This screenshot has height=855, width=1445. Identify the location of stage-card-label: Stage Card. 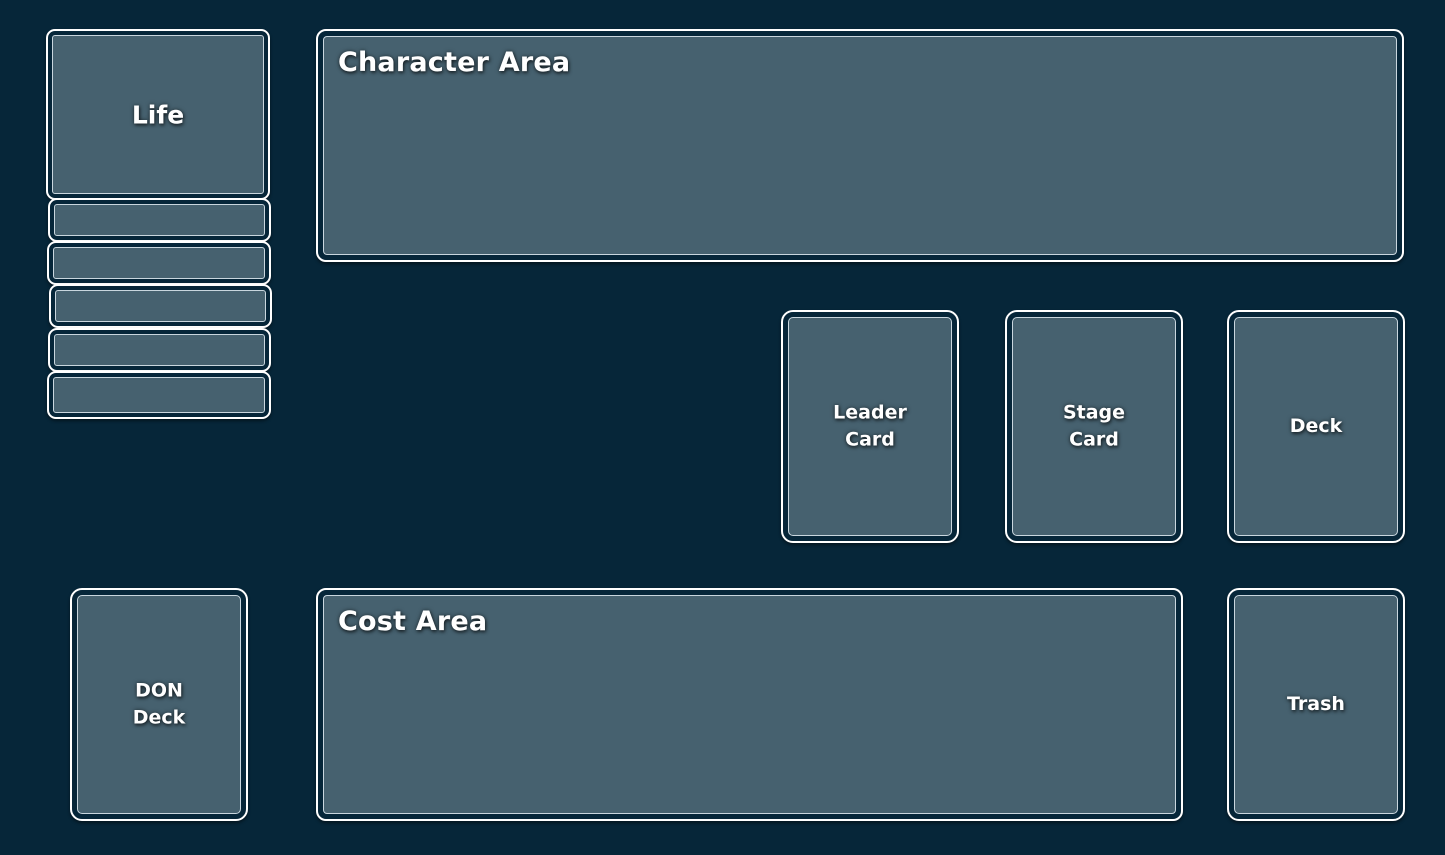
(1094, 425).